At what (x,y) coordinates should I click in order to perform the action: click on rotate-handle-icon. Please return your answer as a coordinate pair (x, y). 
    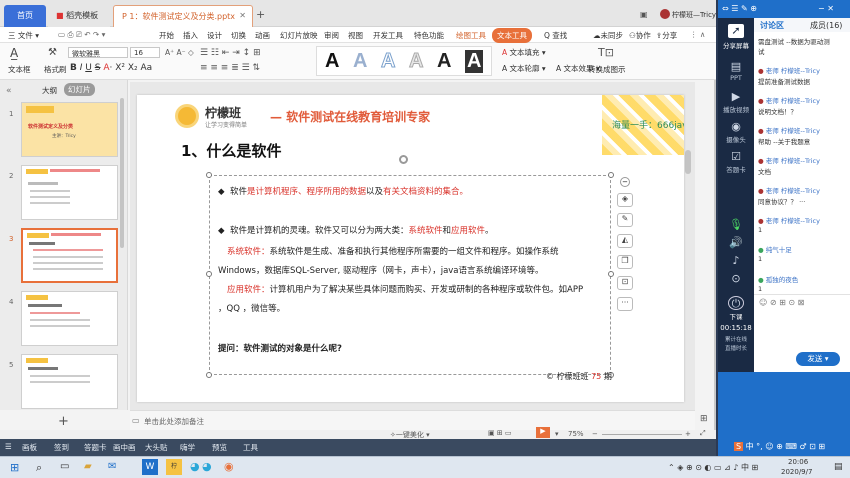
    Looking at the image, I should click on (403, 159).